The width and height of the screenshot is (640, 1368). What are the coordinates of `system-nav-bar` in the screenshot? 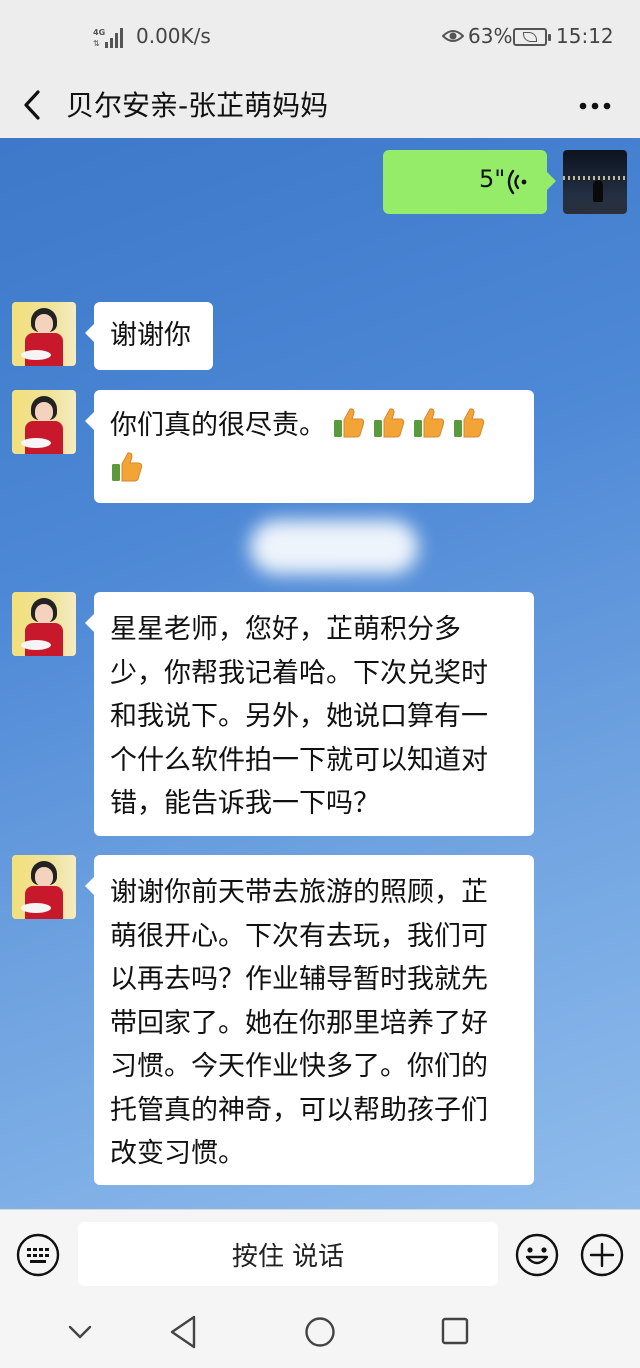 It's located at (320, 1334).